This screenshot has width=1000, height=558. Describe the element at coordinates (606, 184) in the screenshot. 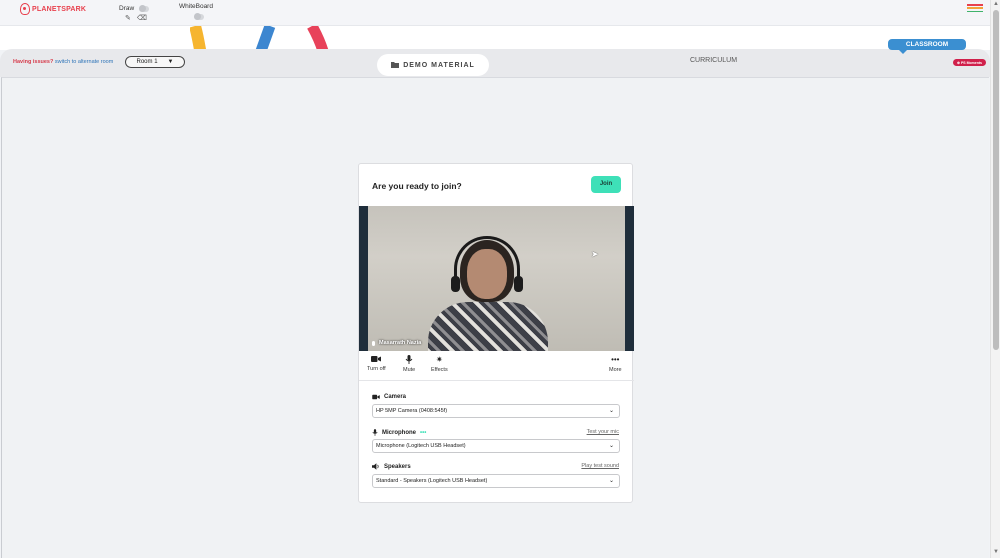

I see `join-button: Join` at that location.